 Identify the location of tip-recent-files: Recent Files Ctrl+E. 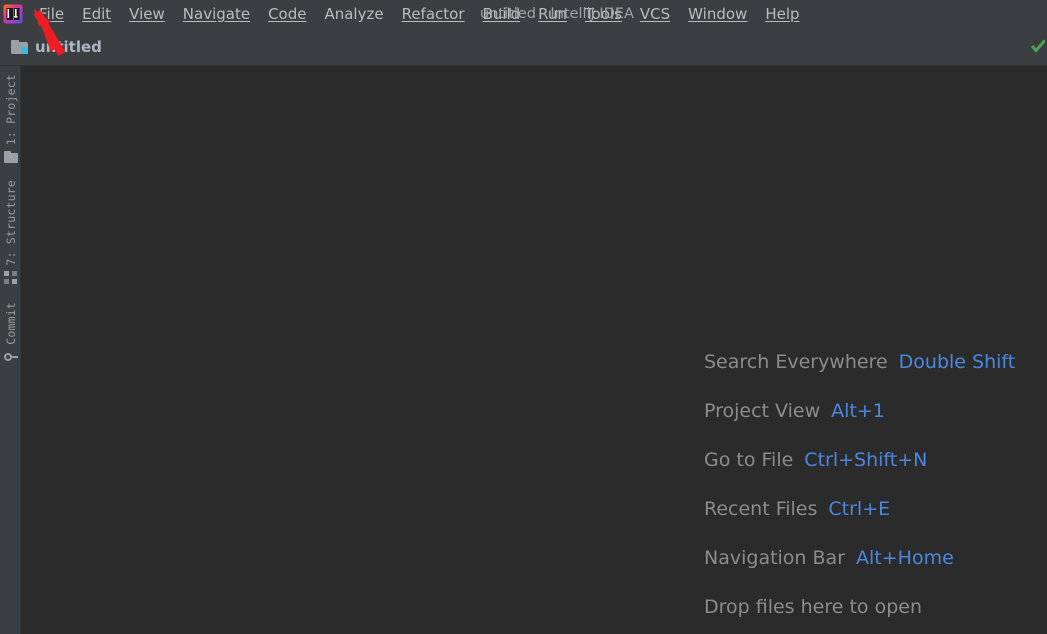
(859, 508).